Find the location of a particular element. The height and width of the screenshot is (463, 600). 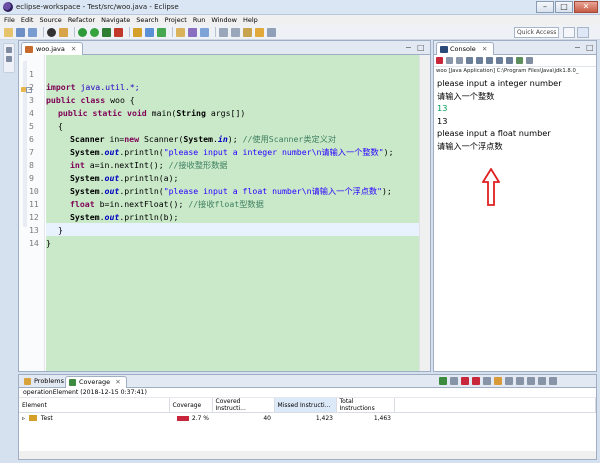

show-on-output-icon is located at coordinates (499, 60).